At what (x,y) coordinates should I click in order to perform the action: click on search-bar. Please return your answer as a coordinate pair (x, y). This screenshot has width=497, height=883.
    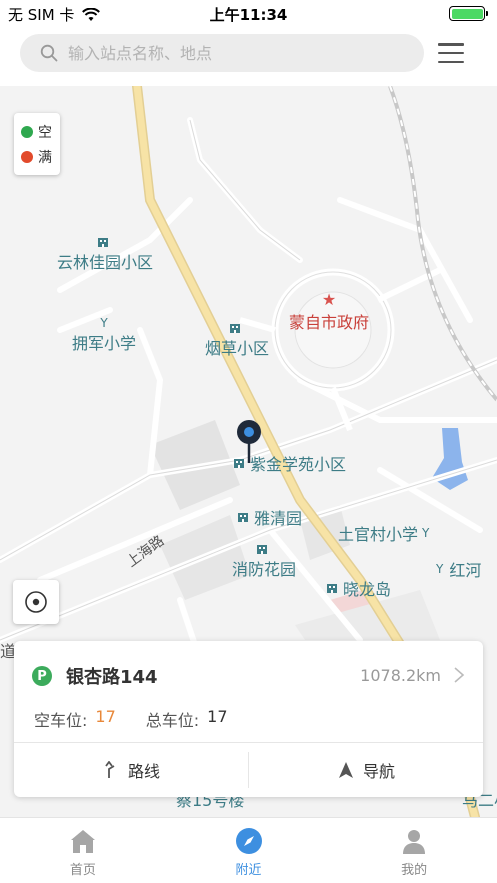
    Looking at the image, I should click on (222, 53).